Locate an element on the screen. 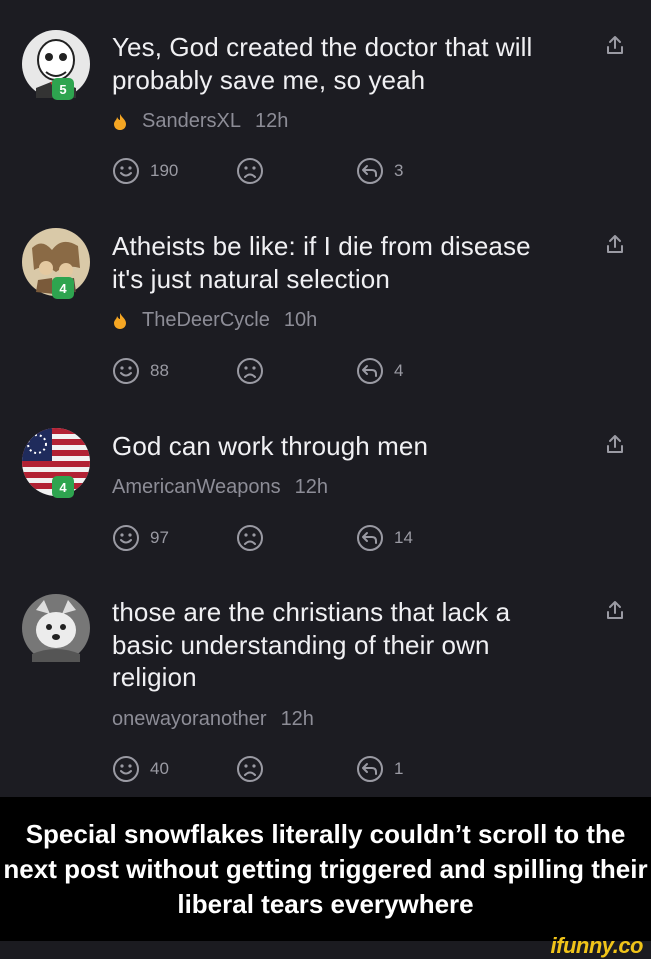 The image size is (651, 959). reply-count: 14 is located at coordinates (403, 537).